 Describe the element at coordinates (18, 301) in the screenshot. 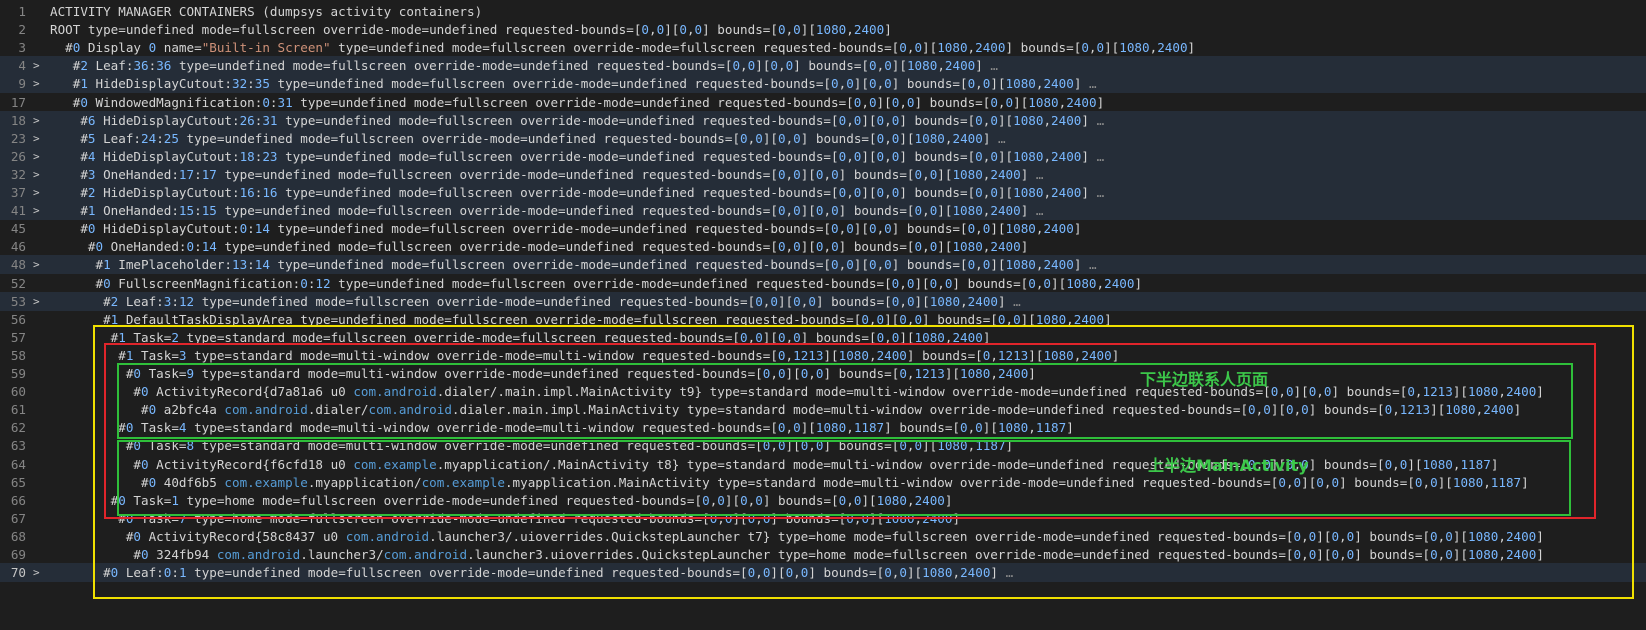

I see `line-number: 53` at that location.